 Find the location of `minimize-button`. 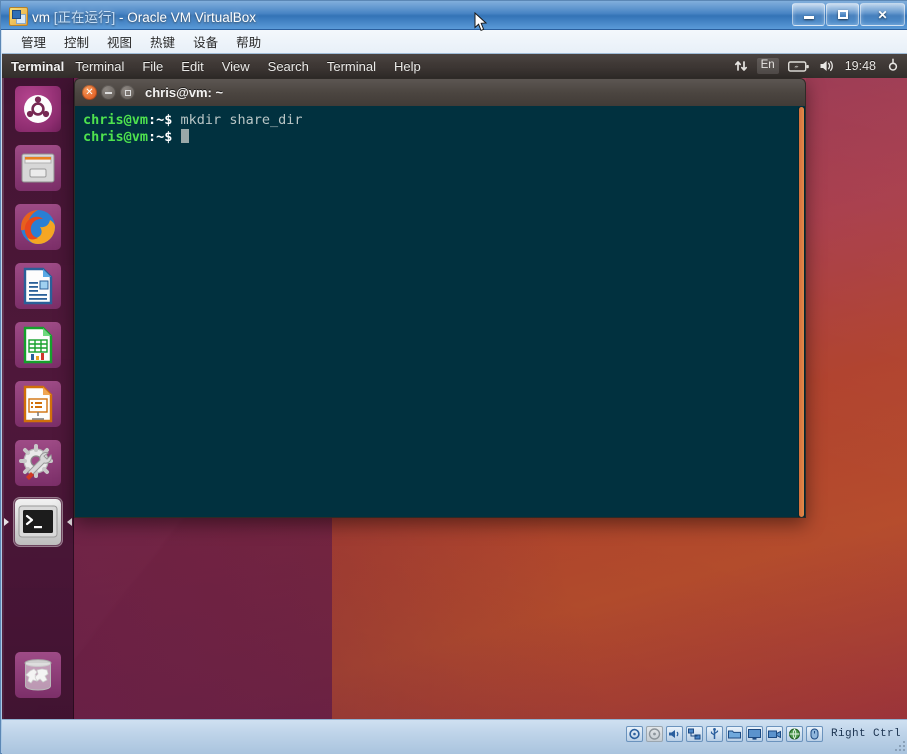

minimize-button is located at coordinates (808, 14).